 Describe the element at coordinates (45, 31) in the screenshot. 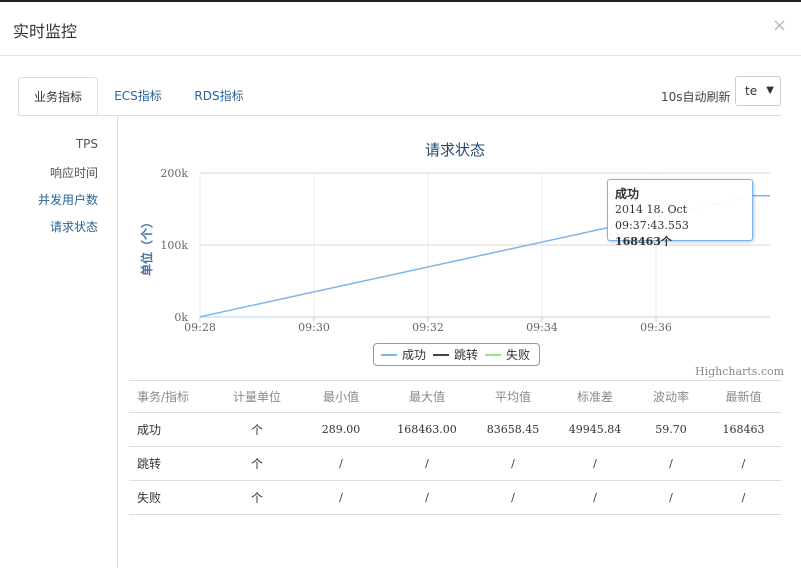

I see `modal-title: 实时监控` at that location.